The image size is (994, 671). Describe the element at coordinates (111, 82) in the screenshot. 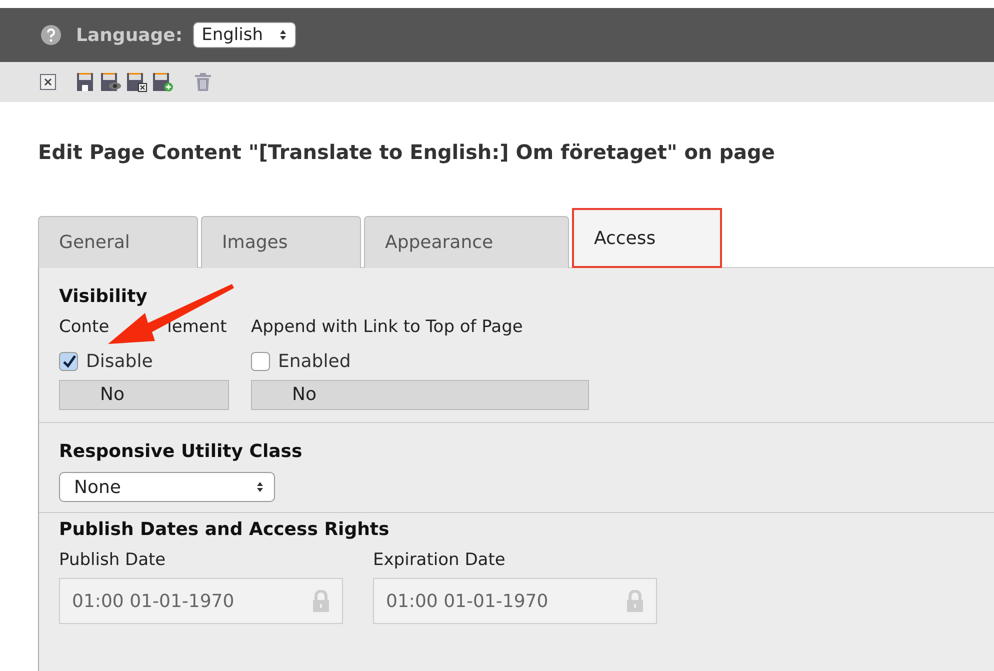

I see `save-view-icon` at that location.